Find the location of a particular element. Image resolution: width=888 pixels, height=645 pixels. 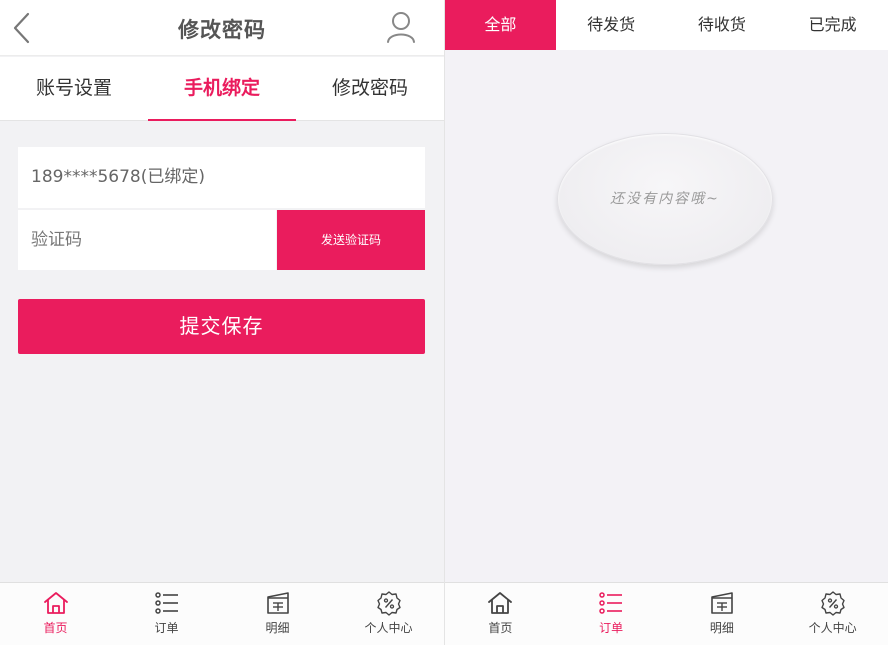

tab-pending-shipment: 待发货 is located at coordinates (611, 25).